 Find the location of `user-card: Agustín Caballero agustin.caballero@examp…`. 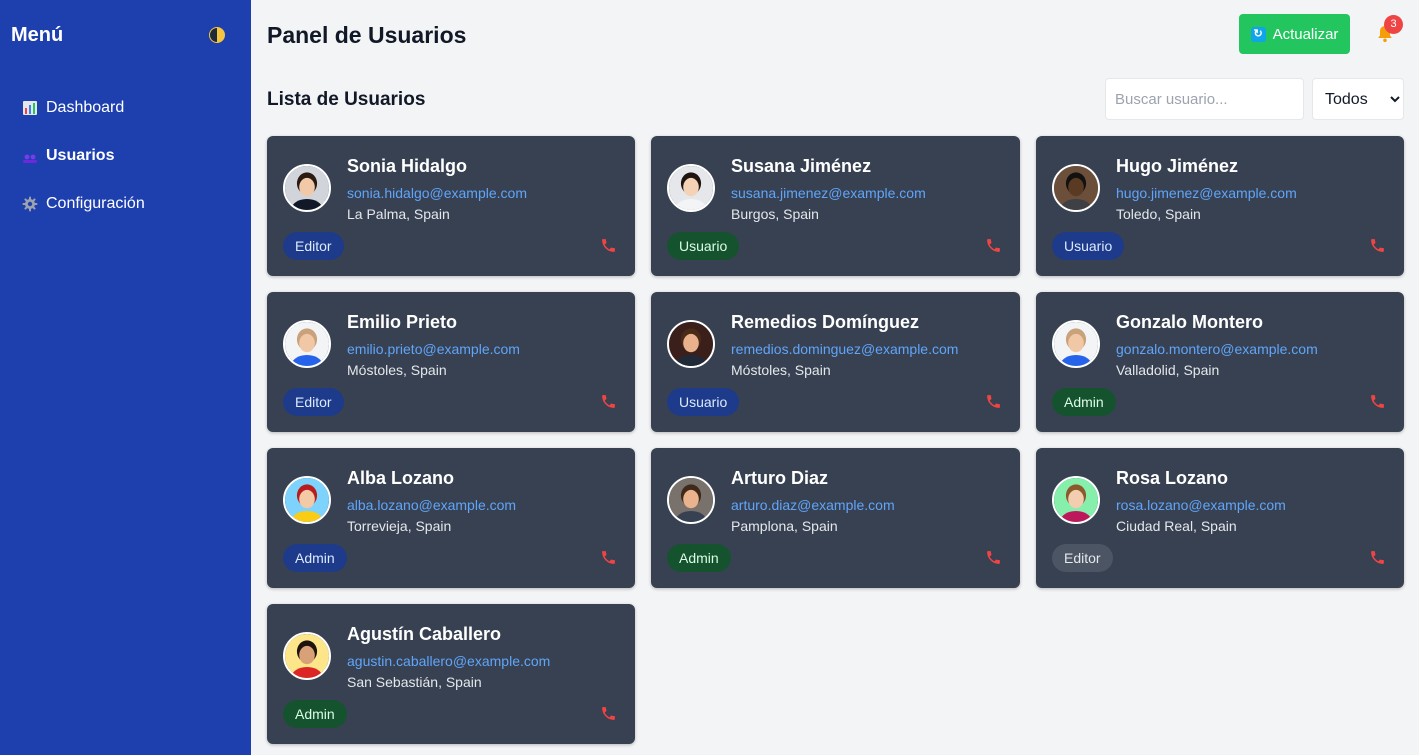

user-card: Agustín Caballero agustin.caballero@examp… is located at coordinates (451, 674).